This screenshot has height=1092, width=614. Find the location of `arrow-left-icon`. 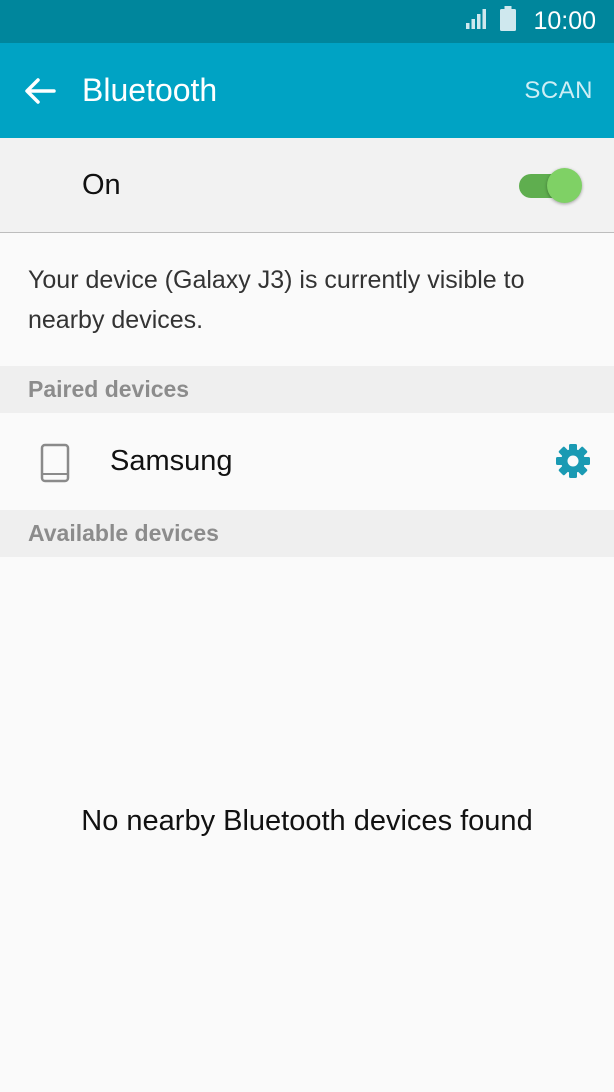

arrow-left-icon is located at coordinates (40, 91).